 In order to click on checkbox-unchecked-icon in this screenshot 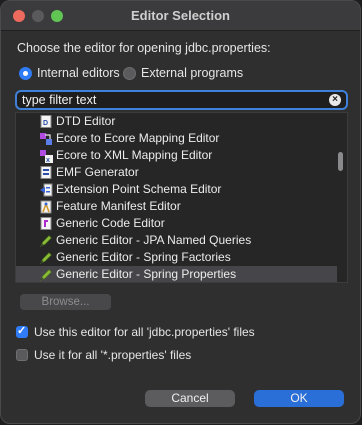, I will do `click(22, 355)`.